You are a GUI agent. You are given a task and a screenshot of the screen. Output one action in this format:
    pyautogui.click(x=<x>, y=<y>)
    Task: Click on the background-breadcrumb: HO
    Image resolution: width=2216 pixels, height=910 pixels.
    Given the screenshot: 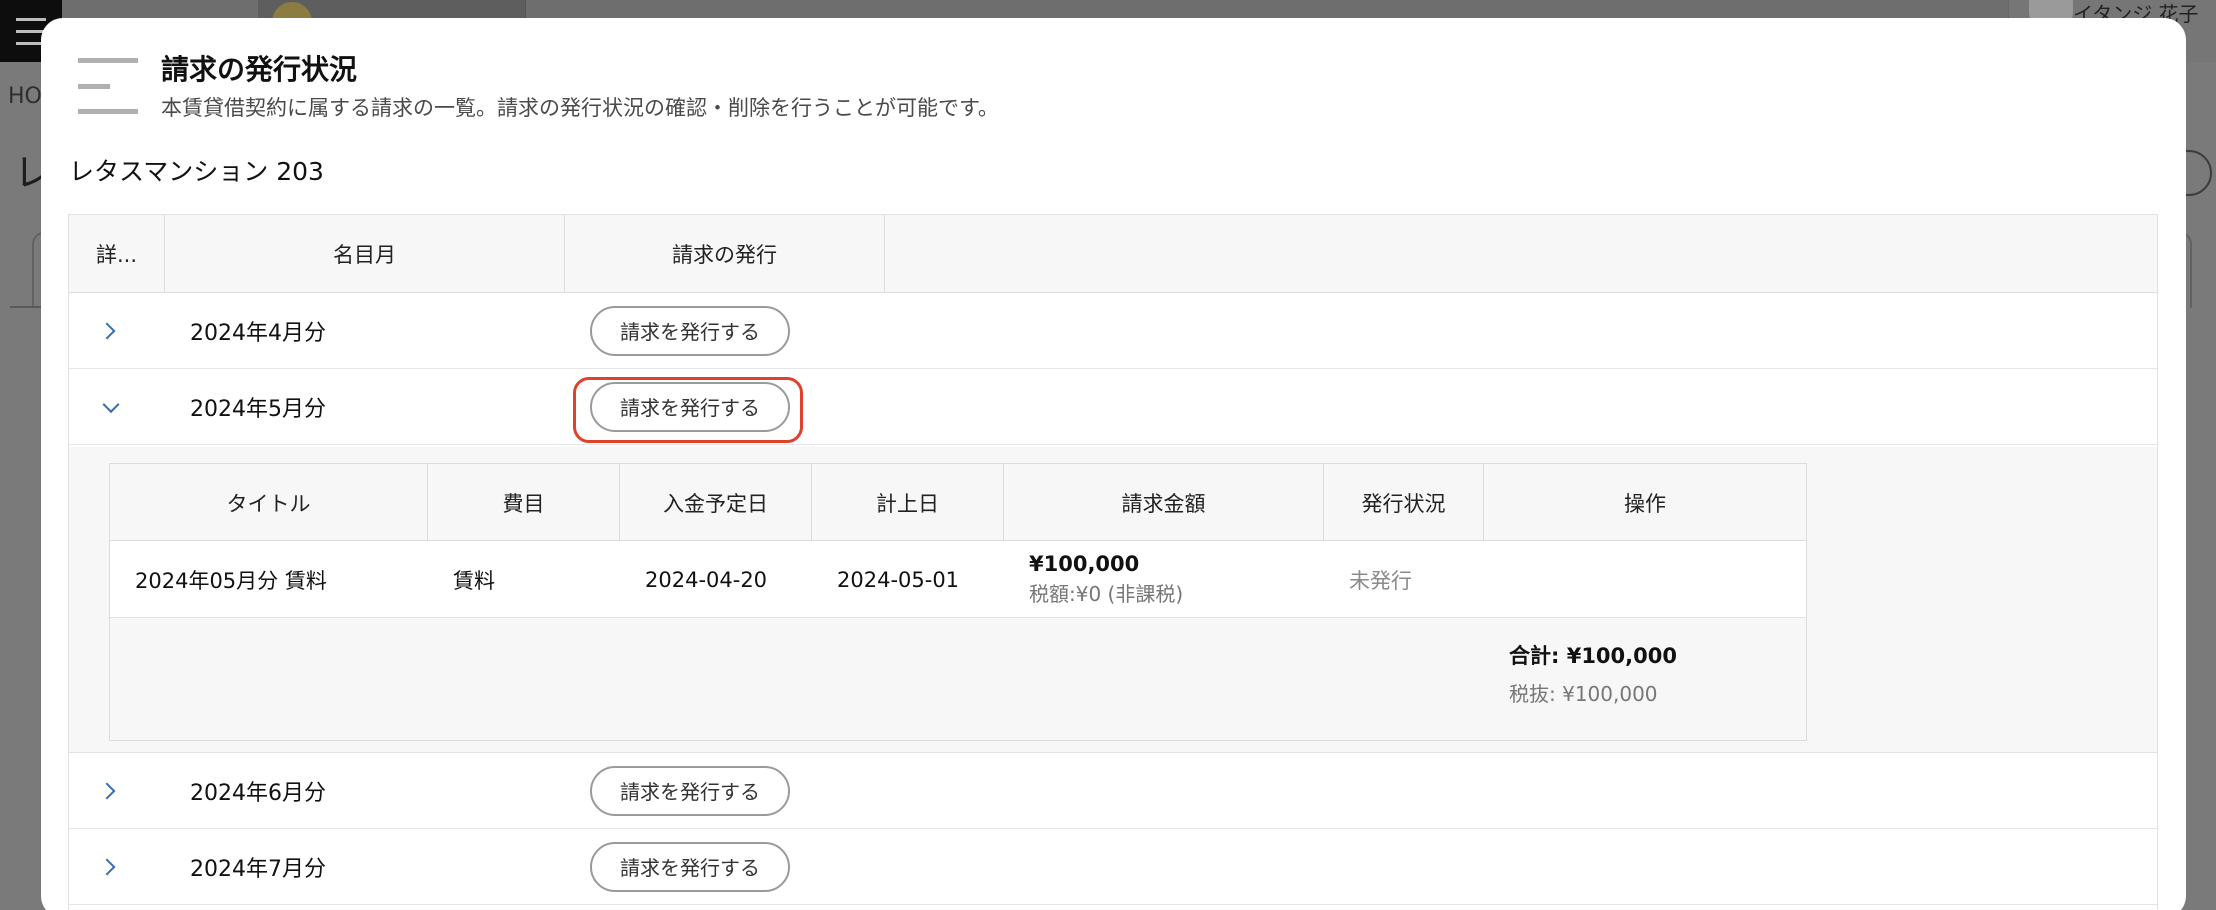 What is the action you would take?
    pyautogui.click(x=25, y=96)
    